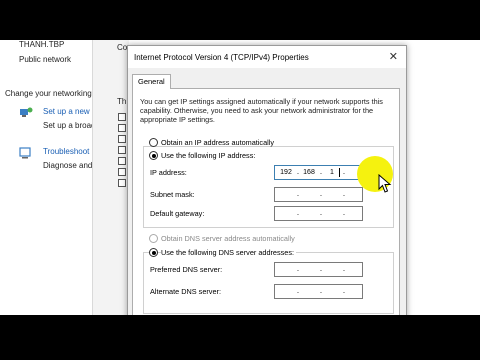 Image resolution: width=480 pixels, height=360 pixels. Describe the element at coordinates (186, 269) in the screenshot. I see `preferred-dns-label: Preferred DNS server:` at that location.